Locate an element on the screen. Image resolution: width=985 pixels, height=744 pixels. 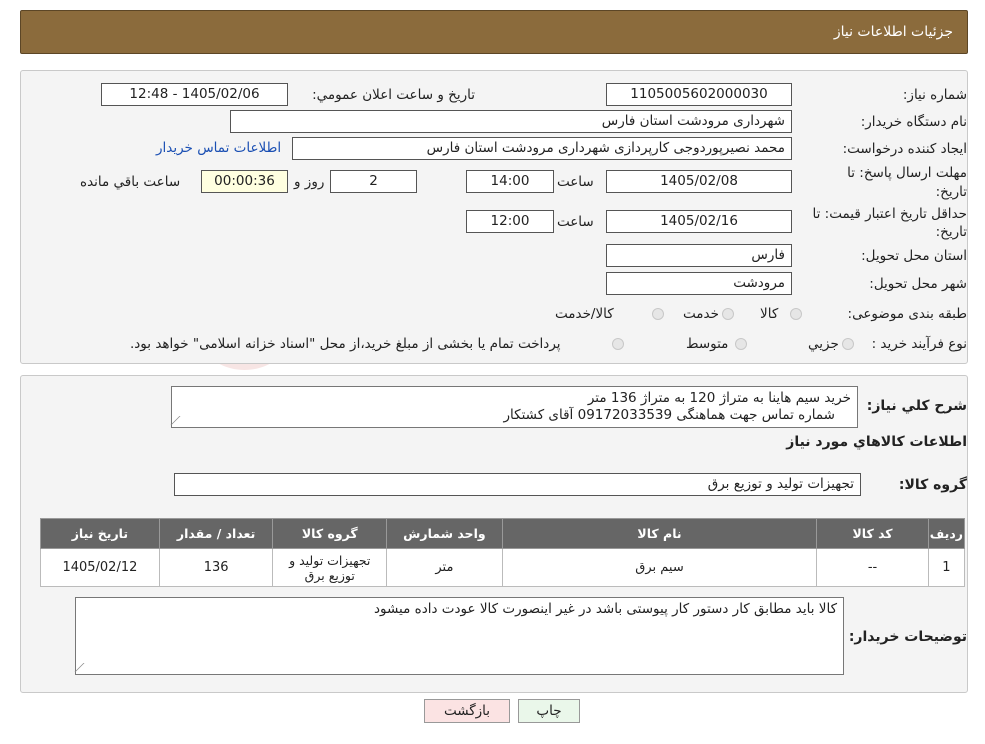
validity-label-2: تاريخ: is located at coordinates (951, 232).